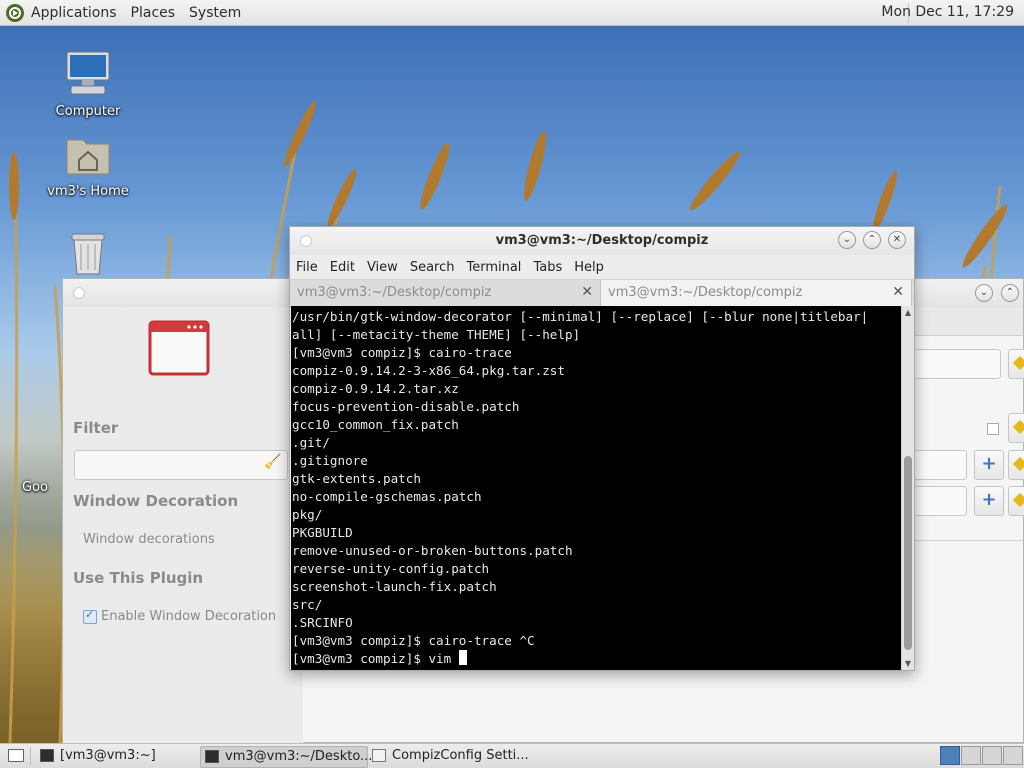 The image size is (1024, 768). I want to click on task-label: [vm3@vm3:~], so click(108, 755).